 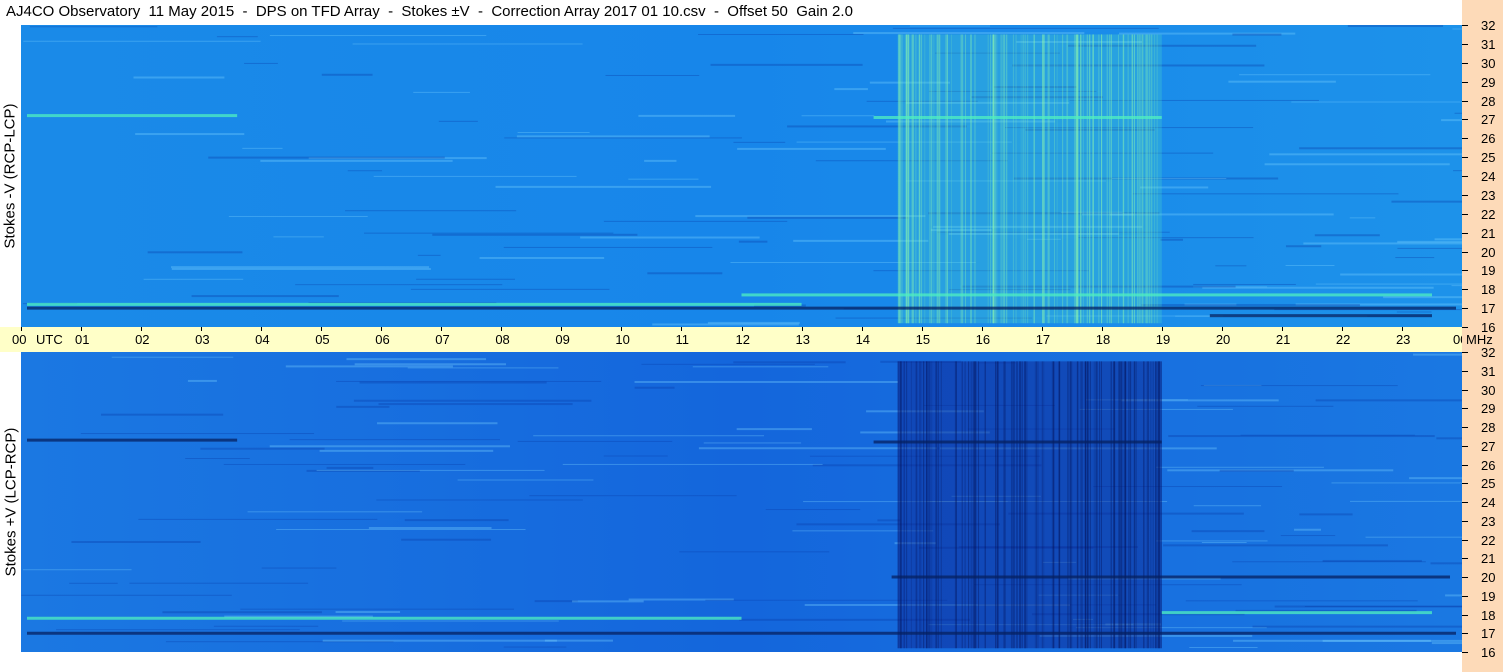 What do you see at coordinates (1163, 339) in the screenshot?
I see `time-tick-label: 19` at bounding box center [1163, 339].